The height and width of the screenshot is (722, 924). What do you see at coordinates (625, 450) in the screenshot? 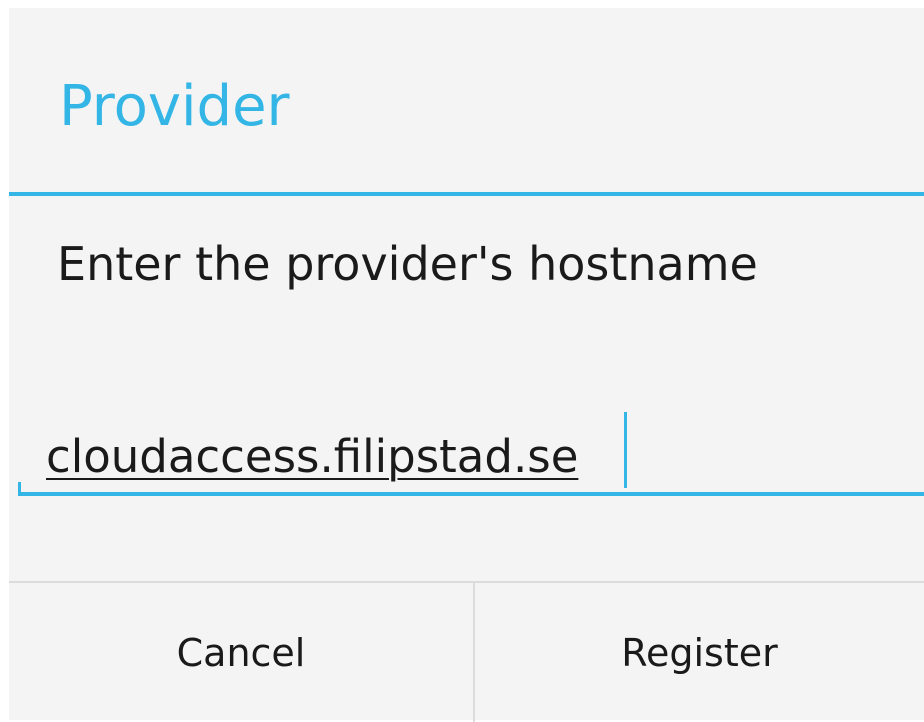
I see `text-caret` at bounding box center [625, 450].